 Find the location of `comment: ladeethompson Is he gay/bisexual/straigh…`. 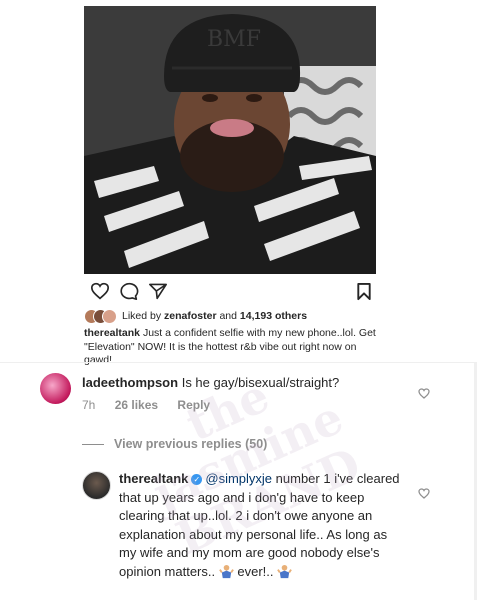

comment: ladeethompson Is he gay/bisexual/straigh… is located at coordinates (242, 383).